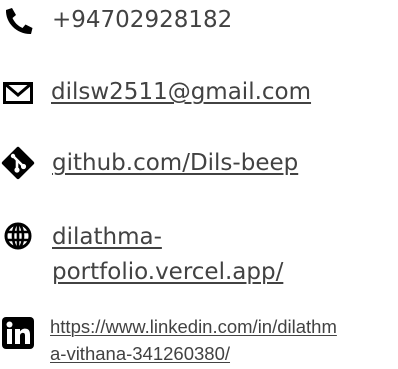 This screenshot has width=398, height=369. Describe the element at coordinates (18, 333) in the screenshot. I see `linkedin-icon` at that location.